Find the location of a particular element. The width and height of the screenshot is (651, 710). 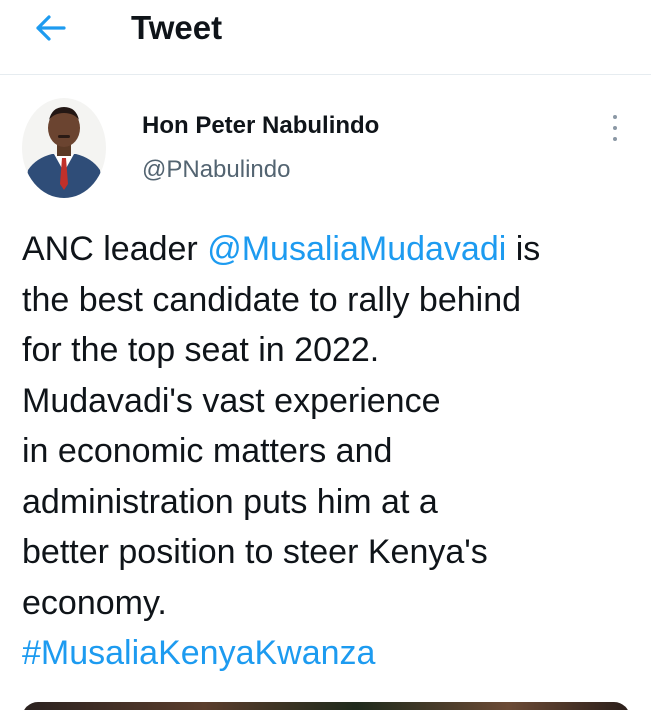

tweet-media-image is located at coordinates (326, 706).